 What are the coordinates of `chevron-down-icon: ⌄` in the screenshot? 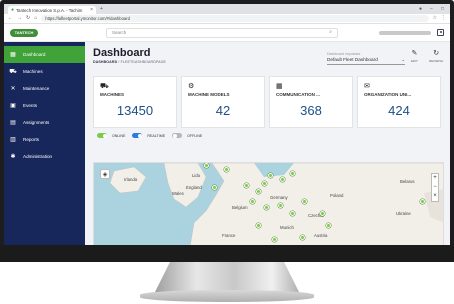 It's located at (403, 59).